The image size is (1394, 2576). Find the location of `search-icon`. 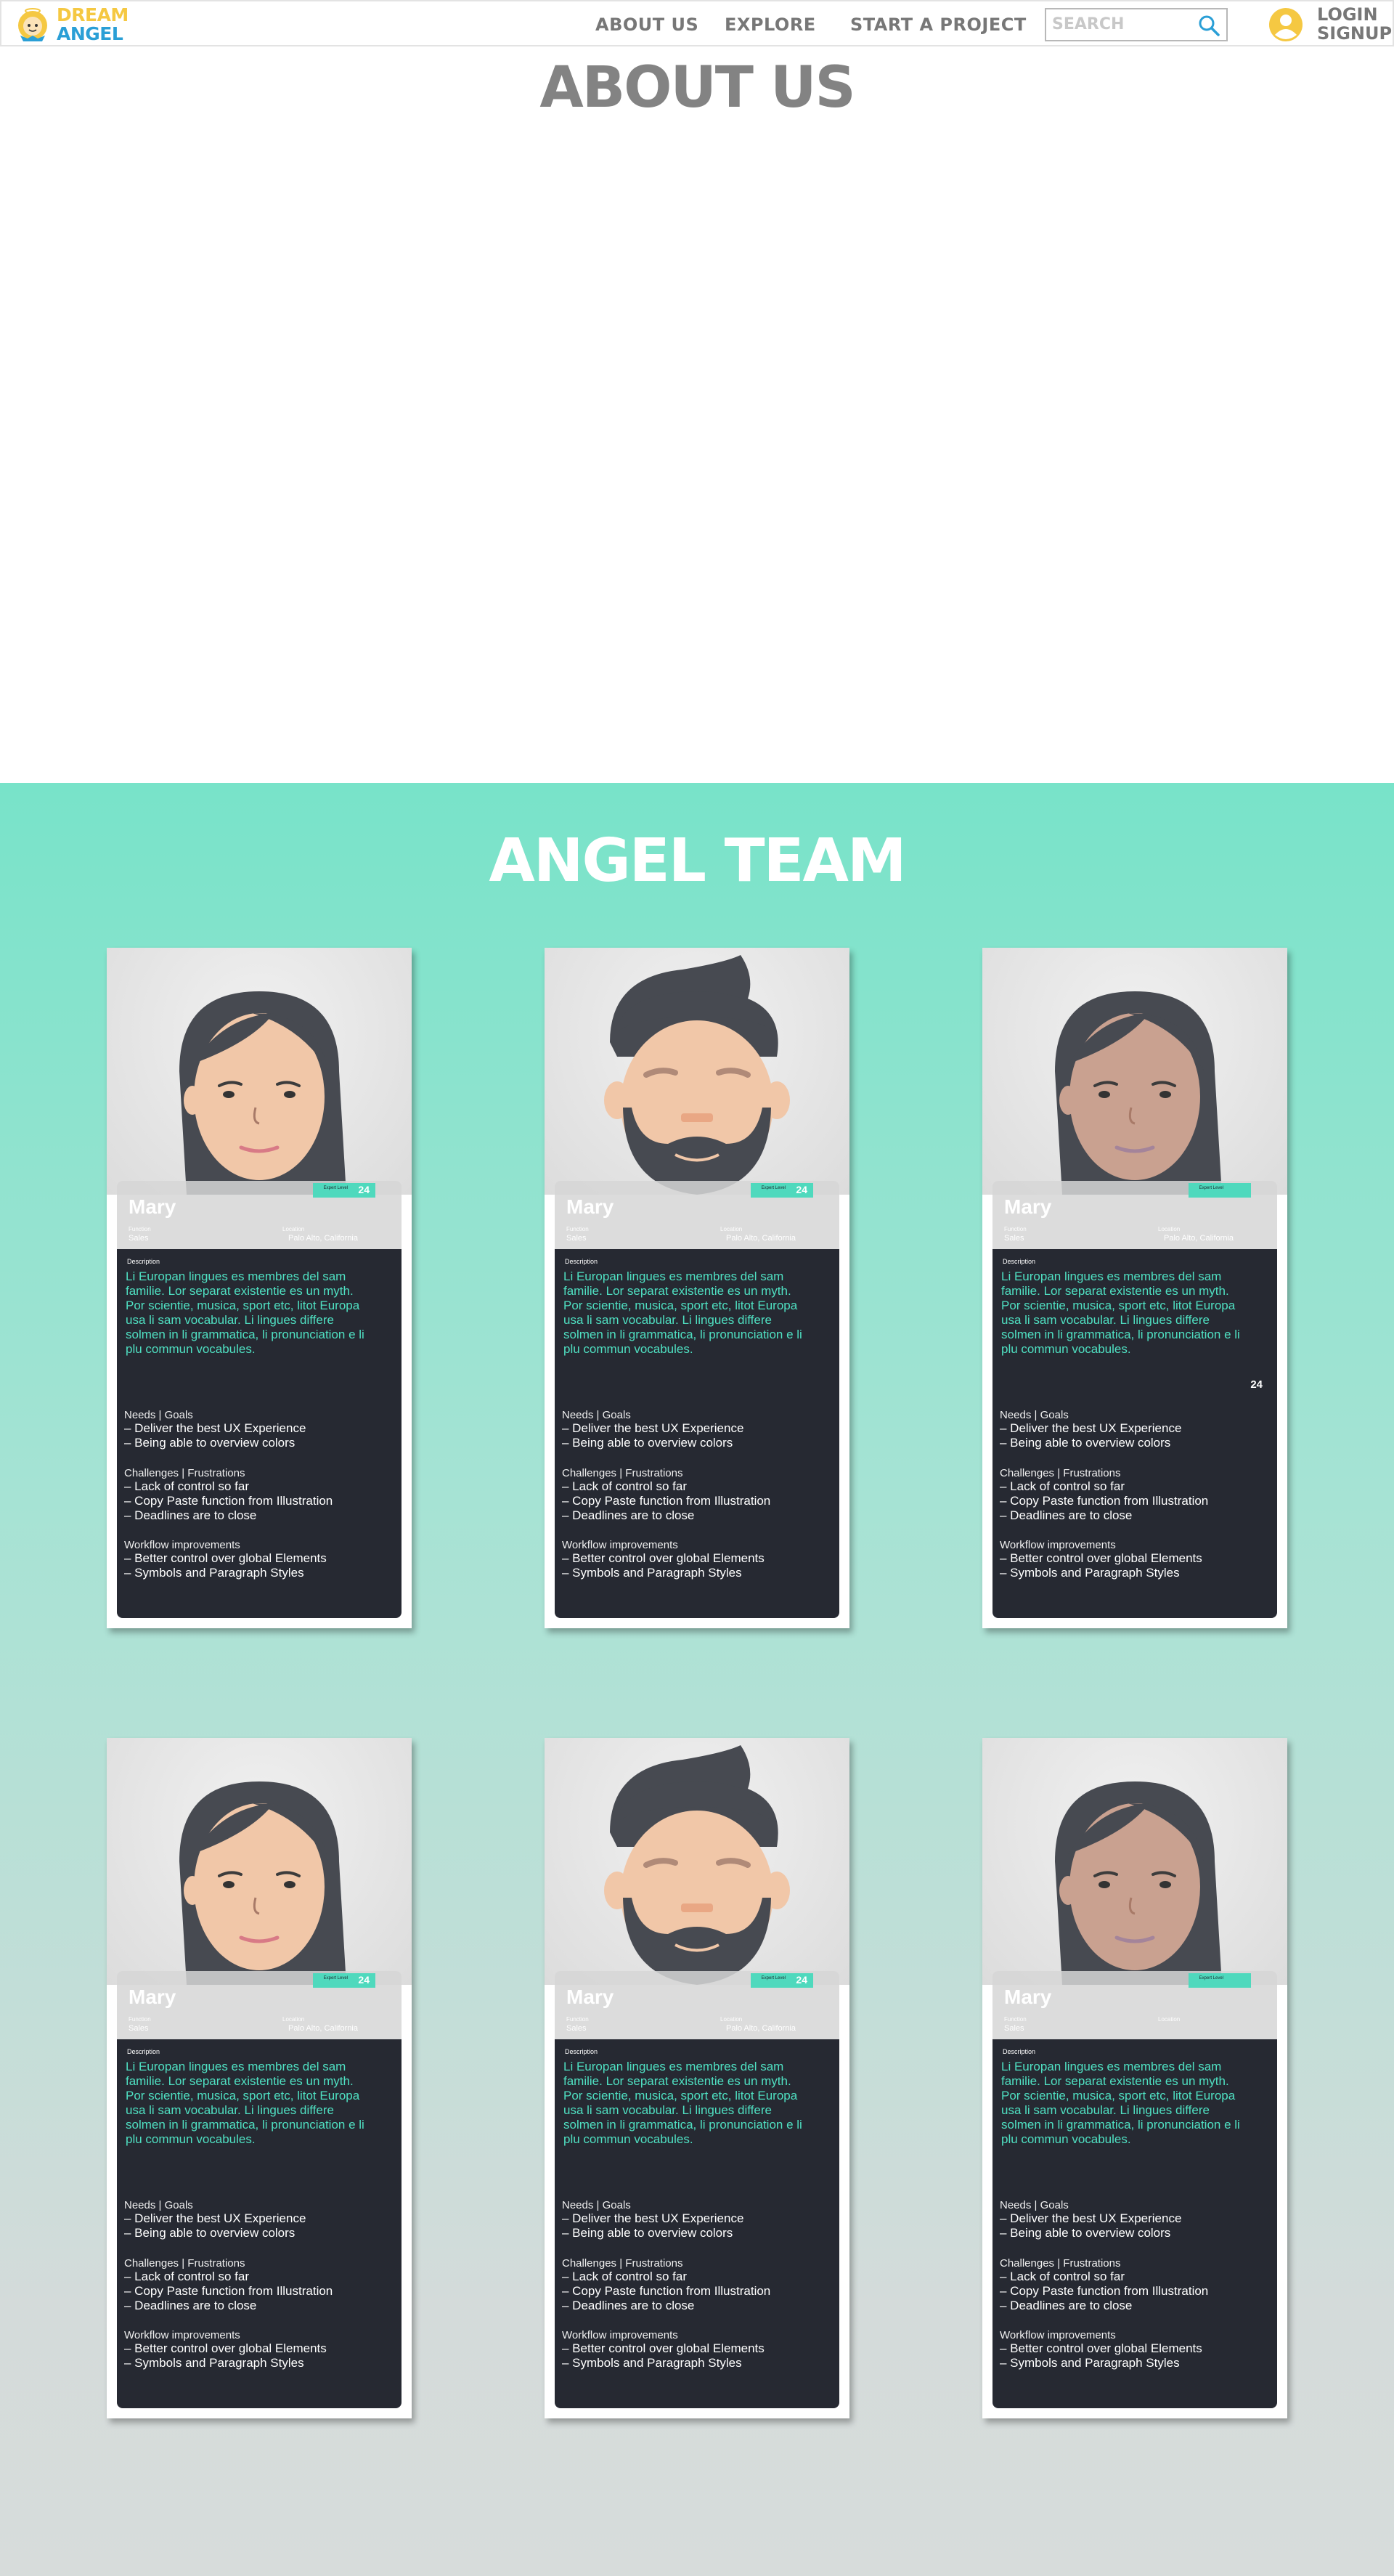

search-icon is located at coordinates (1209, 25).